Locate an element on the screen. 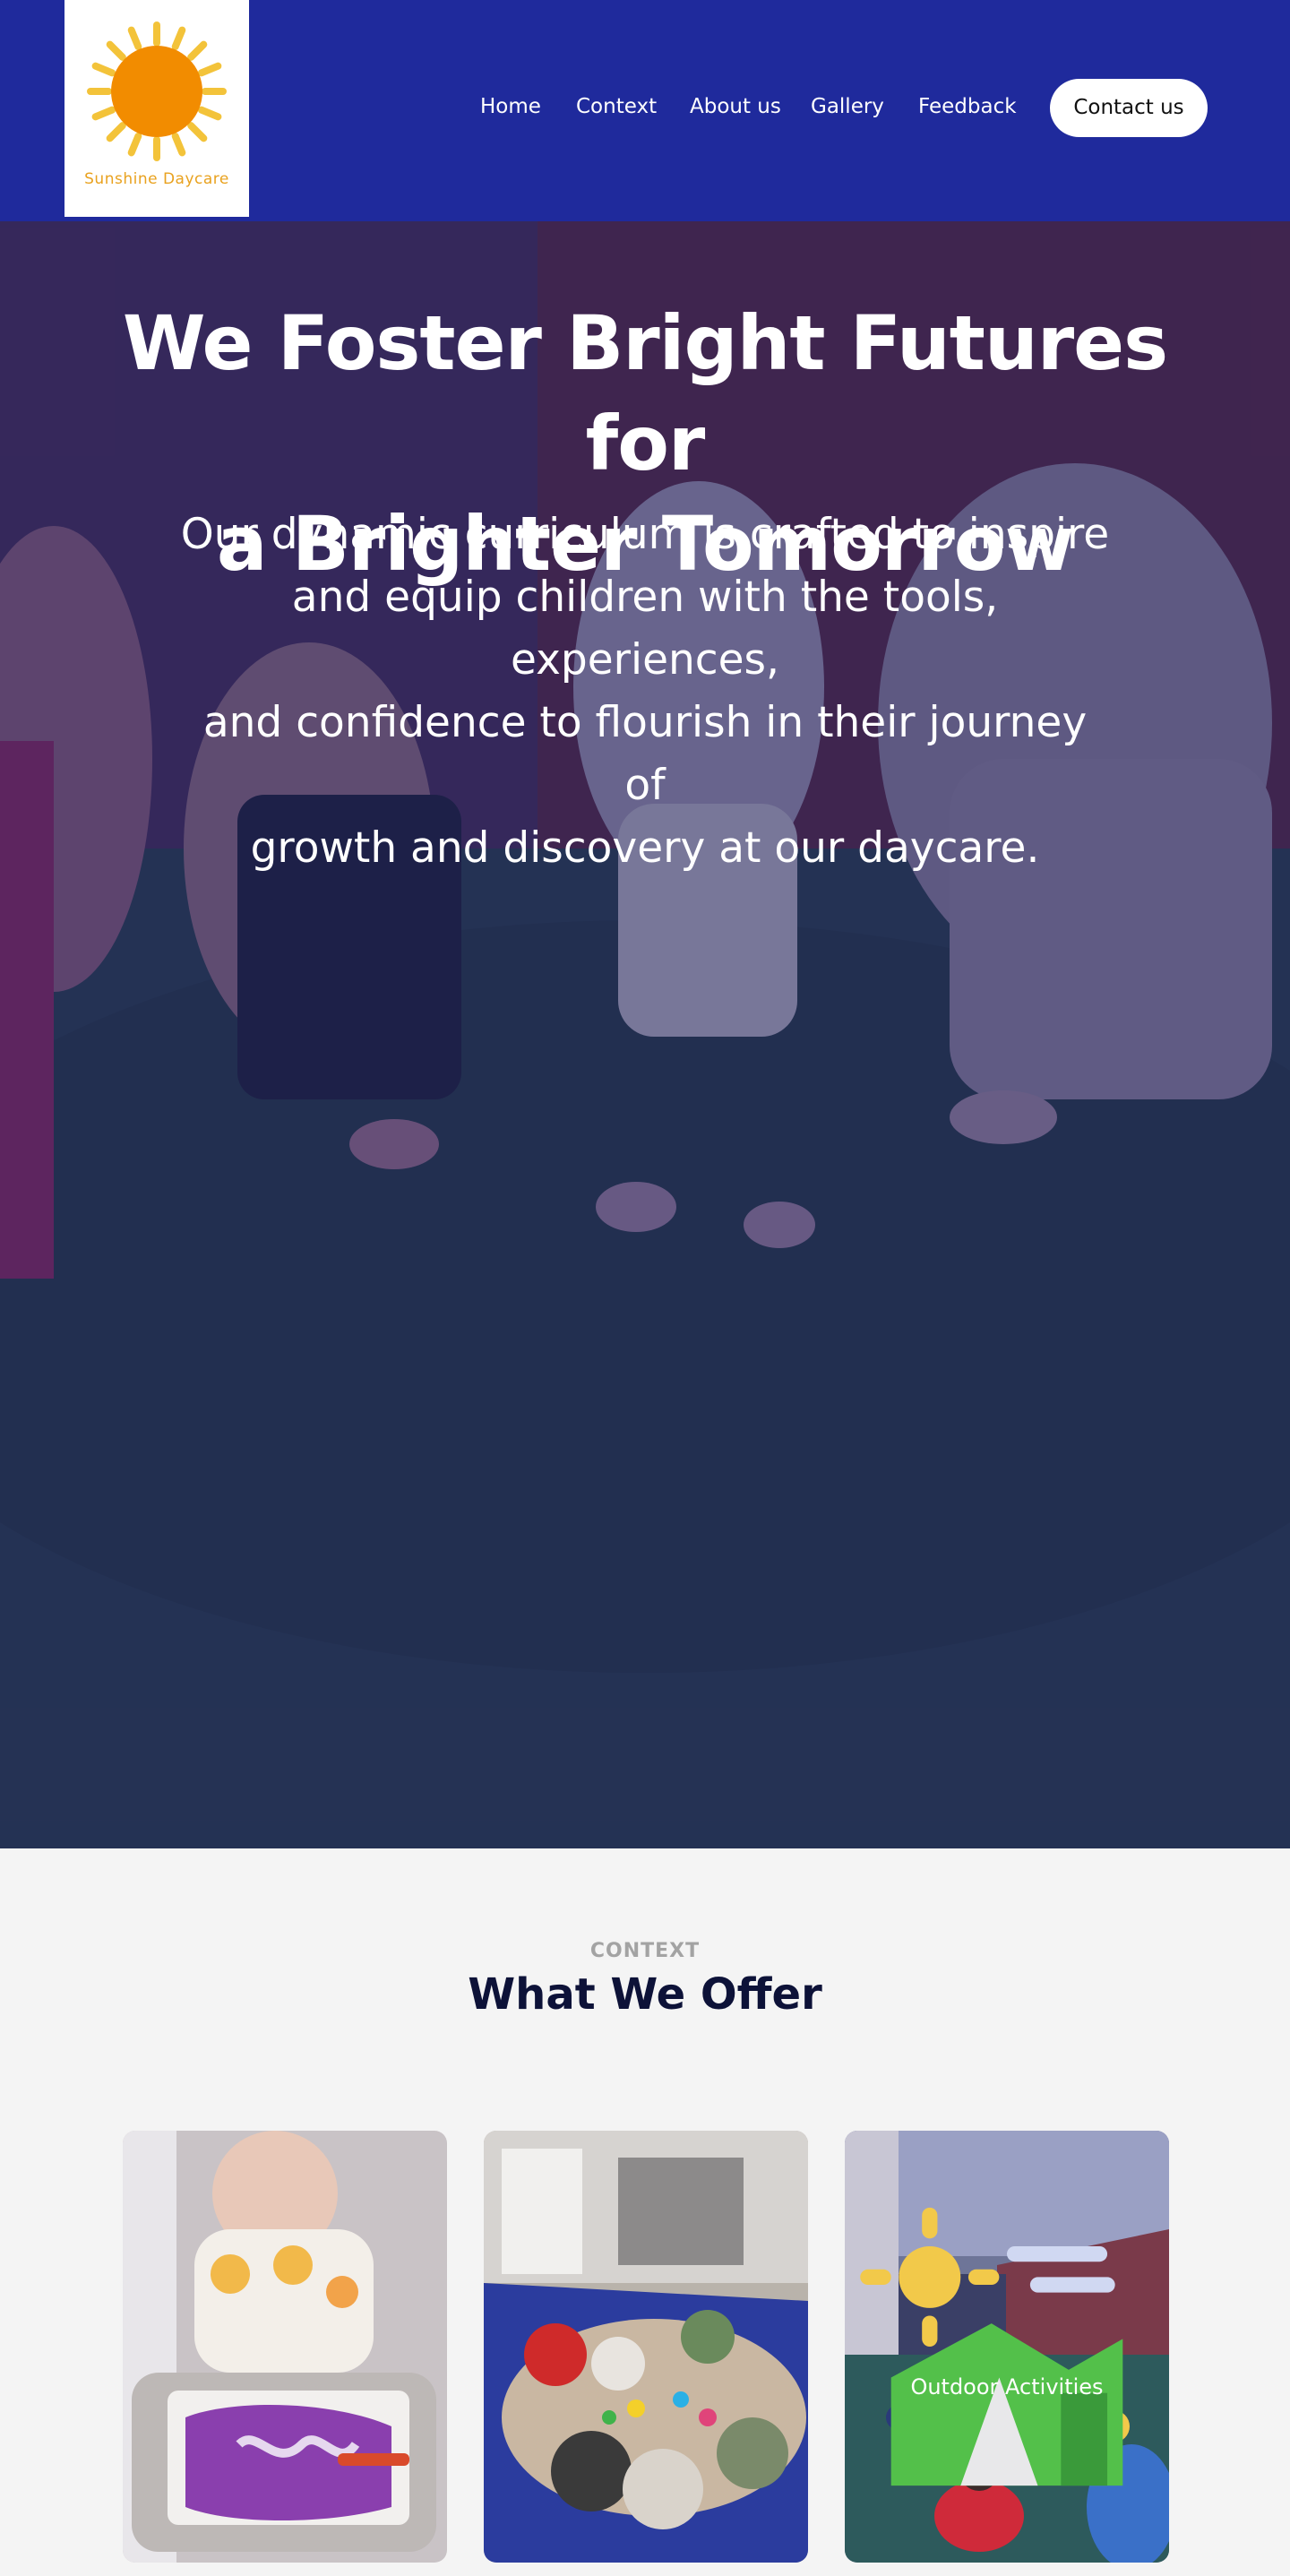 The height and width of the screenshot is (2576, 1290). hero-title-line: We Foster Bright Futures for is located at coordinates (645, 393).